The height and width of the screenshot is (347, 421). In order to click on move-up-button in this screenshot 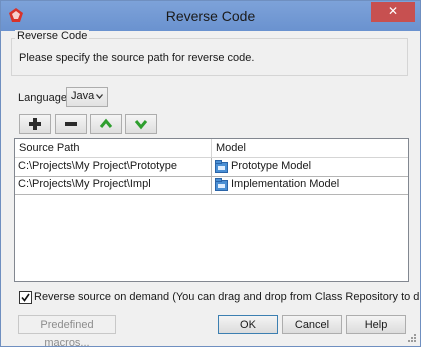, I will do `click(106, 124)`.